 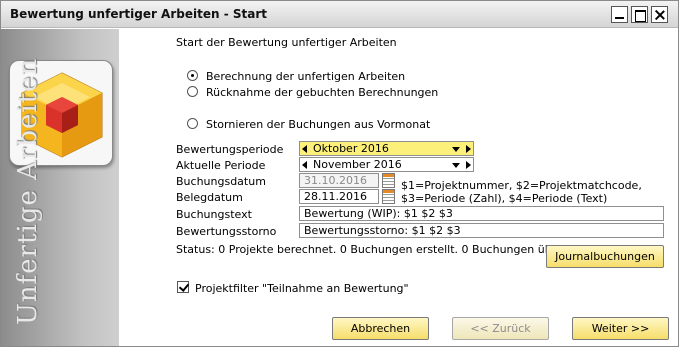 I want to click on radio-ruecknahme-label: Rücknahme der gebuchten Berechnungen, so click(x=322, y=92).